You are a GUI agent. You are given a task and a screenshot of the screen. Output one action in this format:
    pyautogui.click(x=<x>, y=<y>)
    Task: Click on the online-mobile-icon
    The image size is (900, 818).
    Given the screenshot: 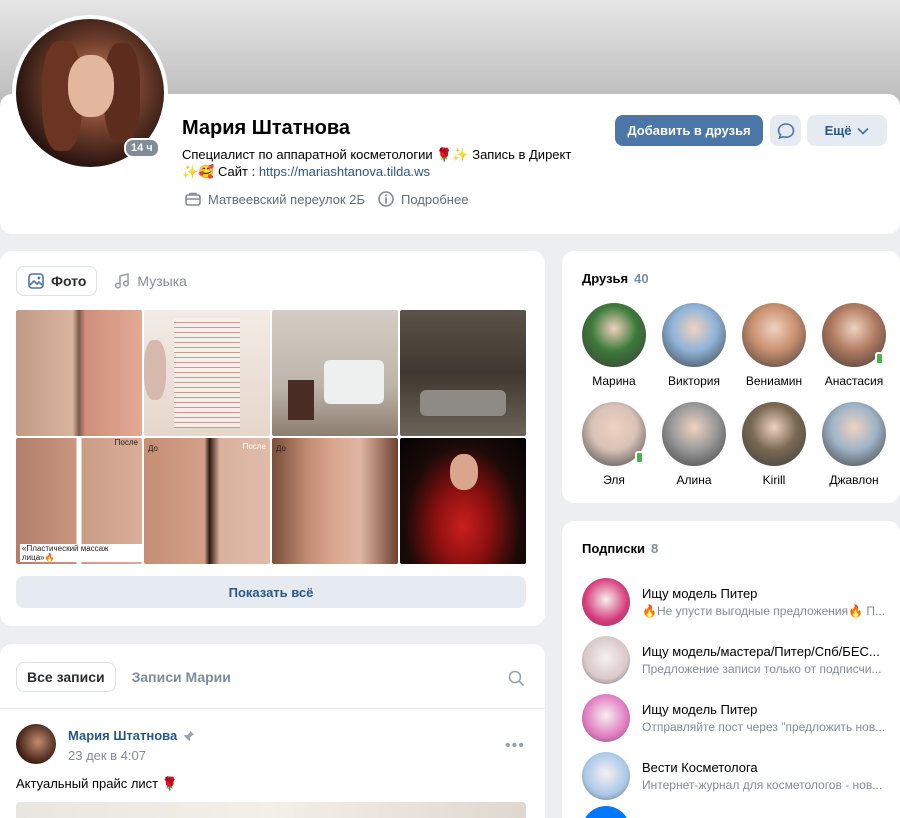 What is the action you would take?
    pyautogui.click(x=879, y=358)
    